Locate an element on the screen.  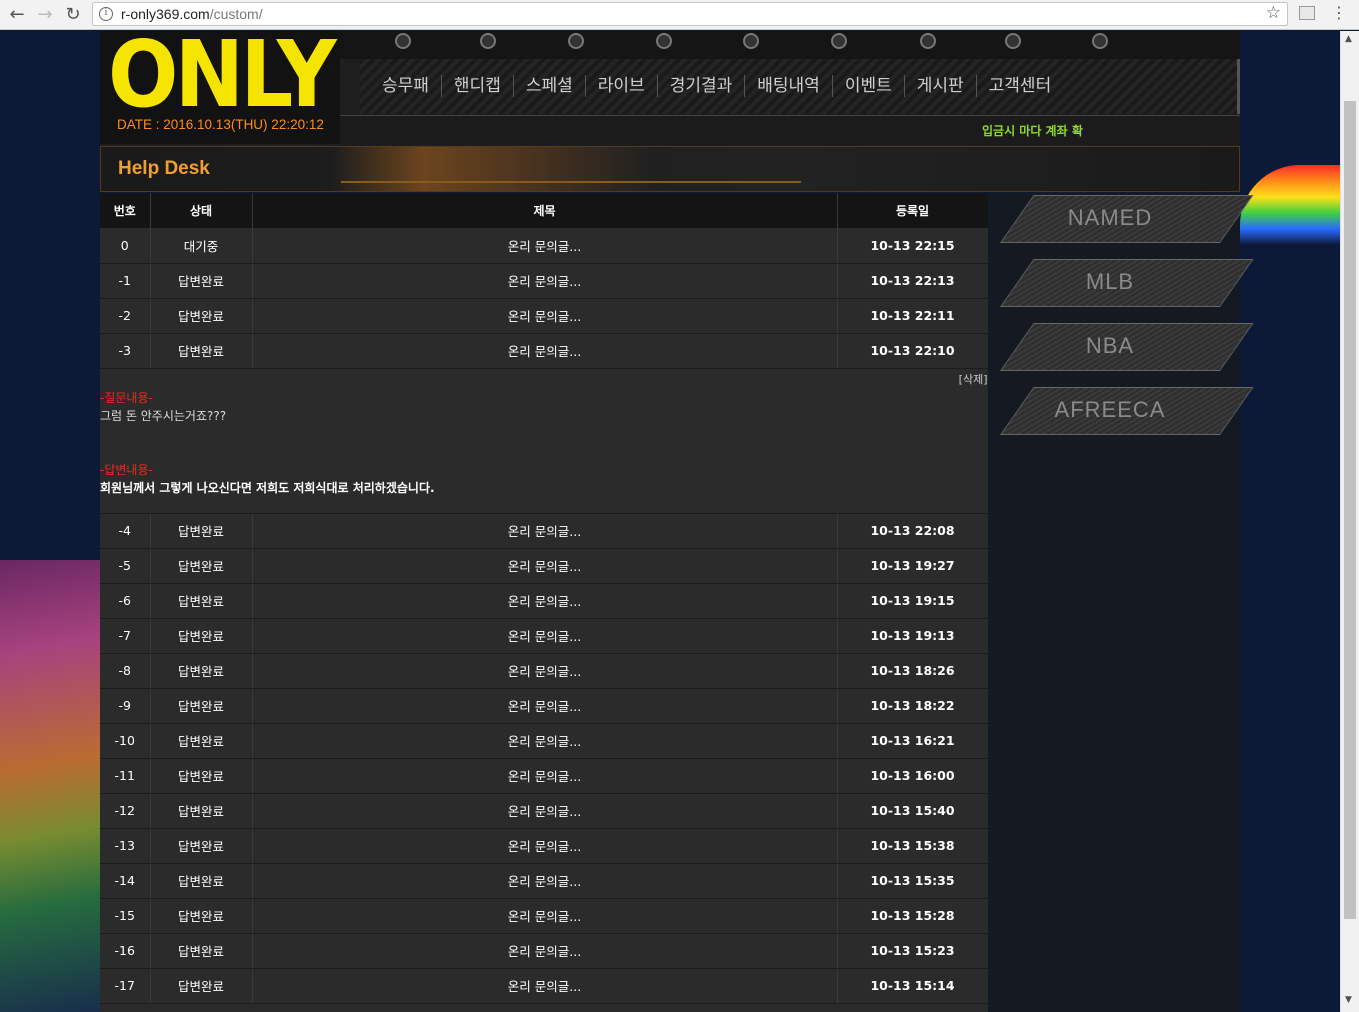
side-button-label: NBA is located at coordinates (1110, 345).